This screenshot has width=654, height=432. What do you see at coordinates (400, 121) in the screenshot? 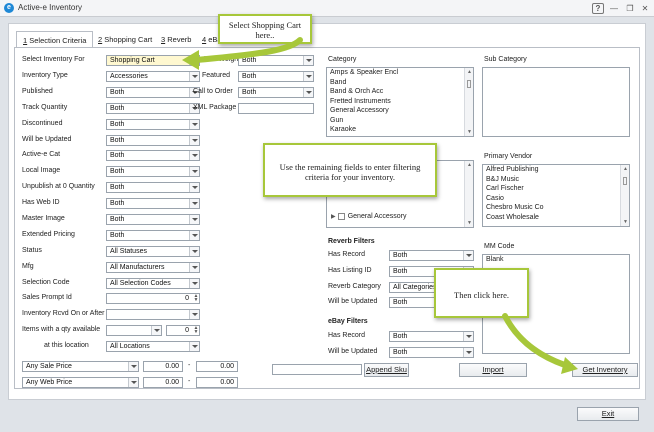
I see `category-item: Gun` at bounding box center [400, 121].